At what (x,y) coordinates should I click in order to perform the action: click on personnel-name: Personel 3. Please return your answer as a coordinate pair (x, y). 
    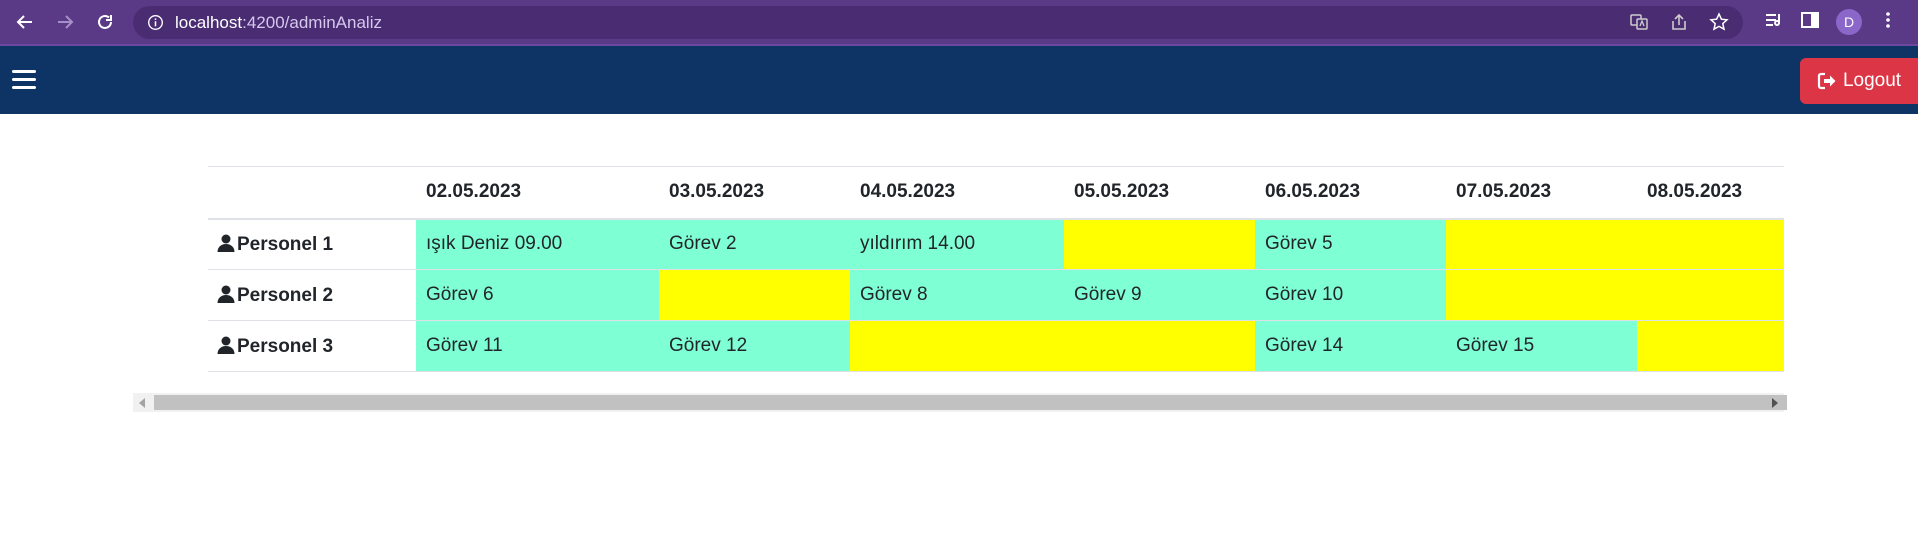
    Looking at the image, I should click on (312, 346).